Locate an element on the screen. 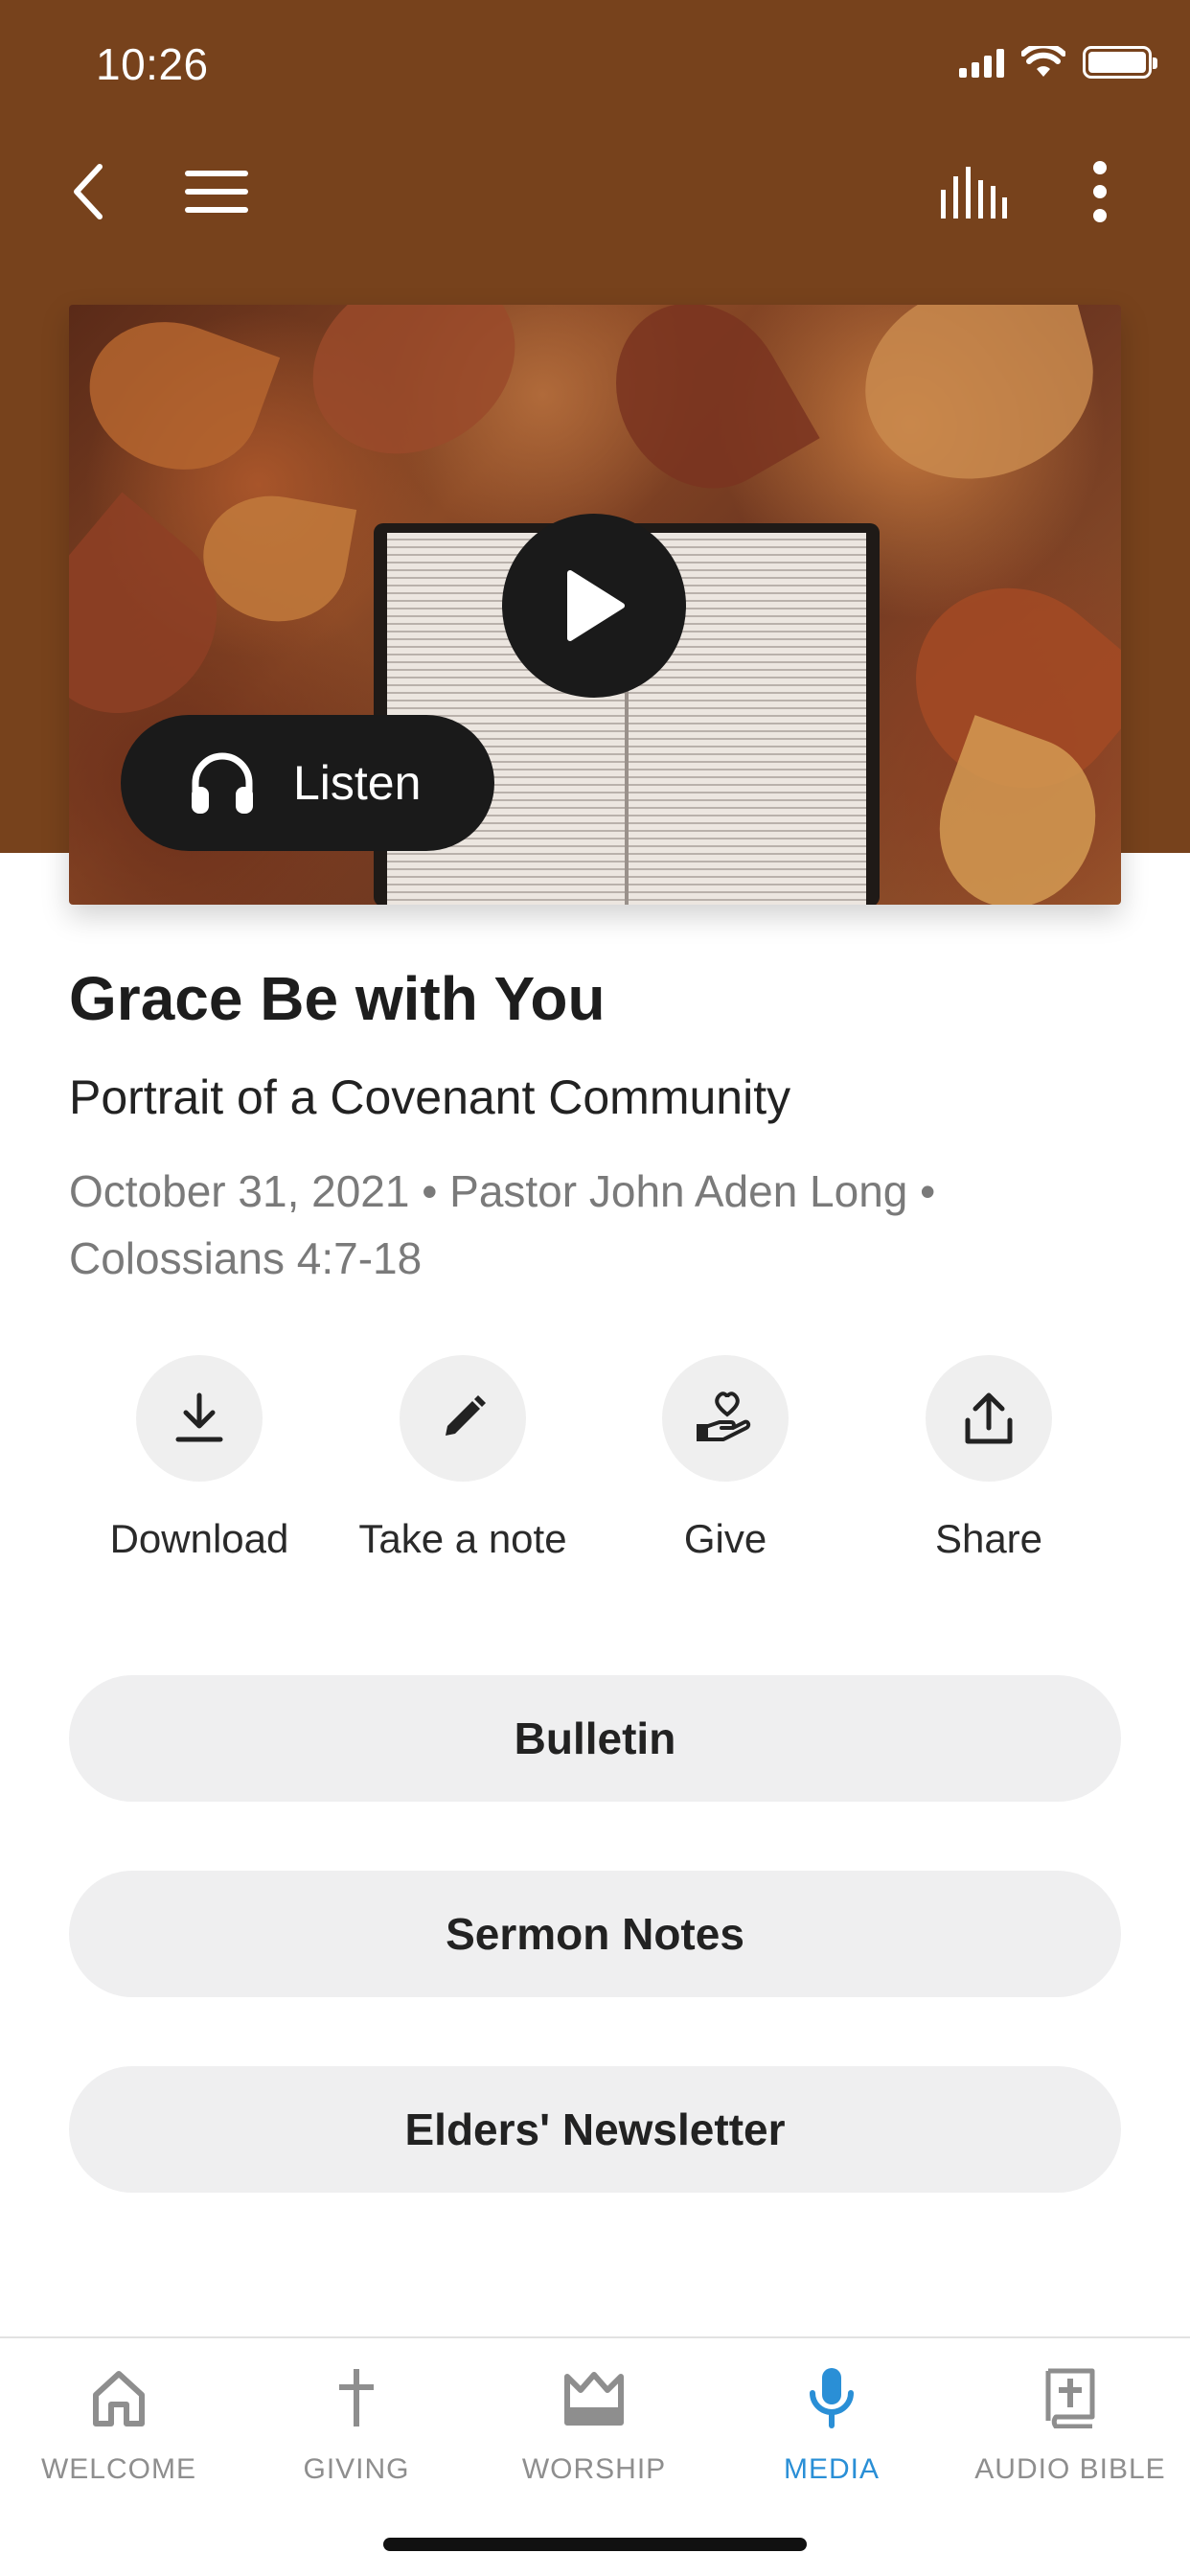  download-icon is located at coordinates (199, 1417).